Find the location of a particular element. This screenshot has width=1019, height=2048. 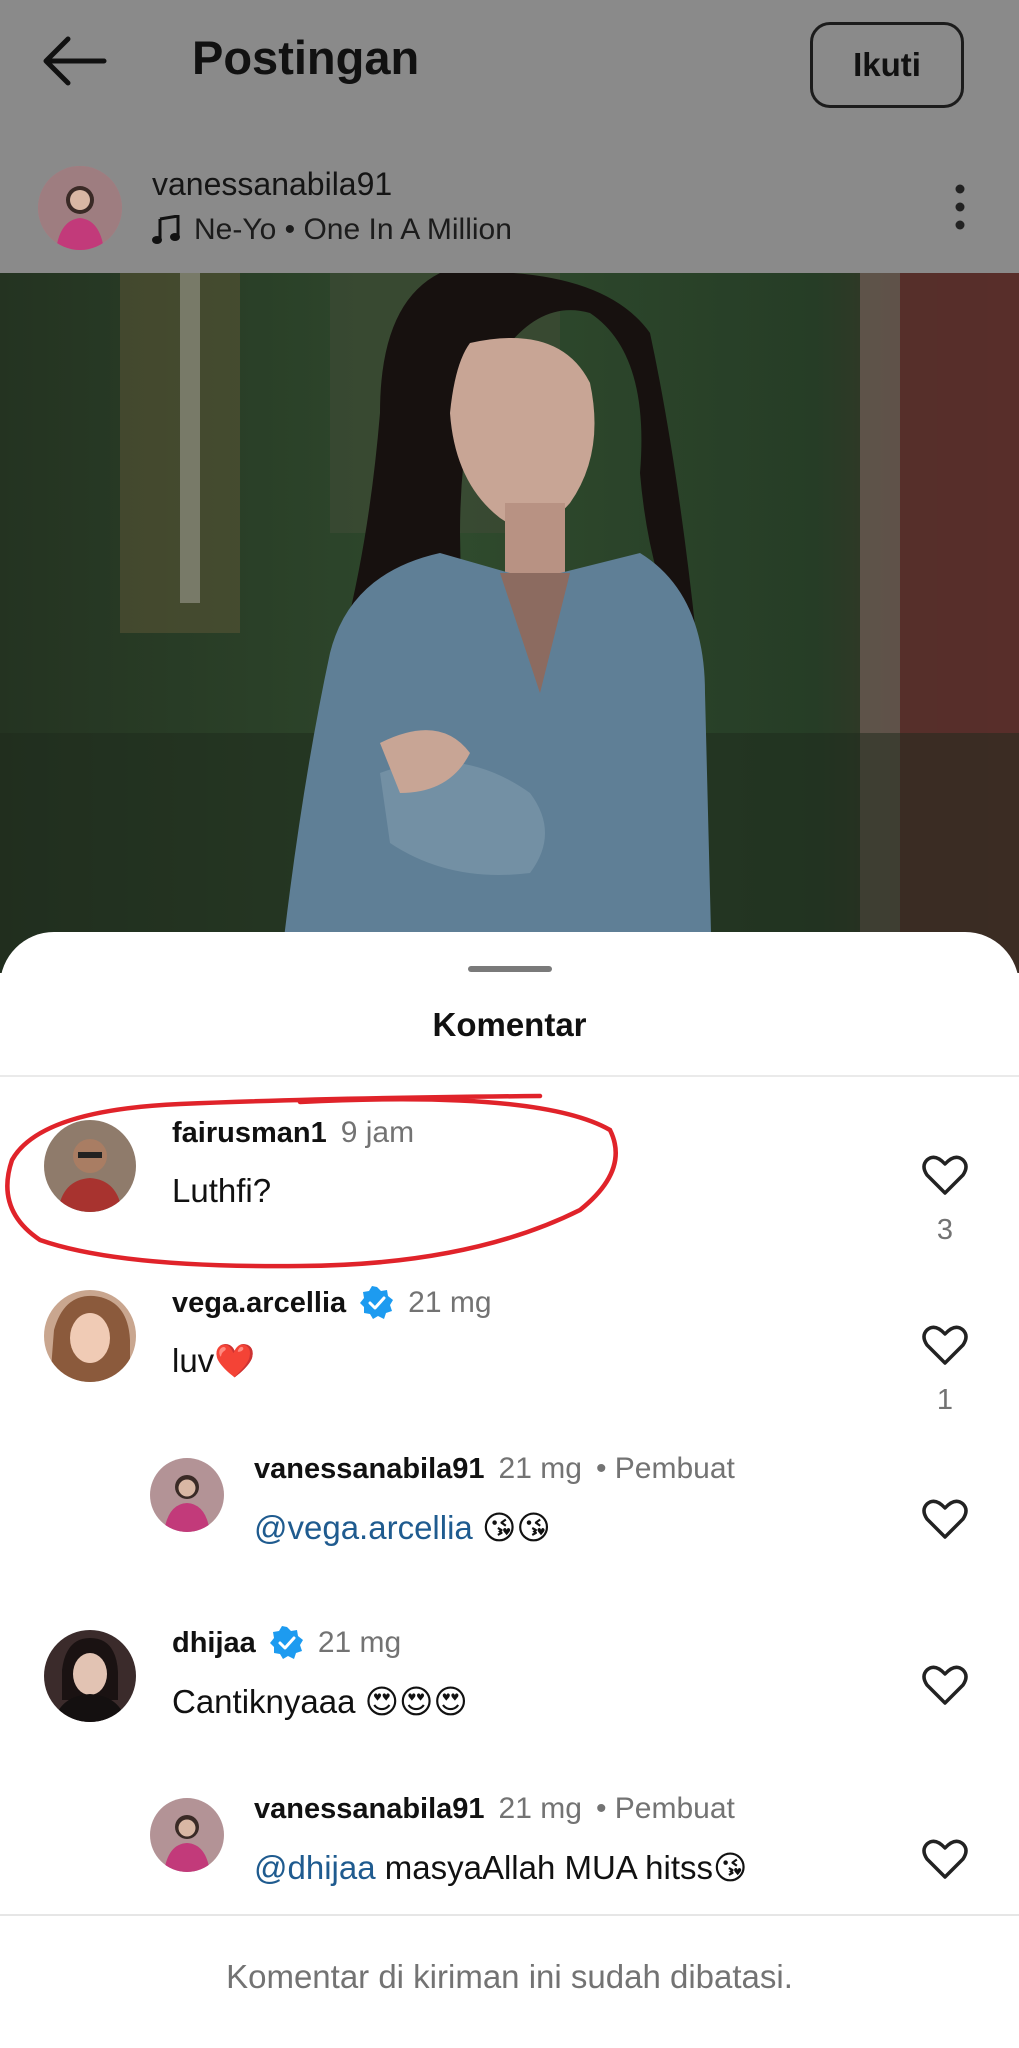

reply-body: masyaAllah MUA hitss😘 is located at coordinates (561, 1867).